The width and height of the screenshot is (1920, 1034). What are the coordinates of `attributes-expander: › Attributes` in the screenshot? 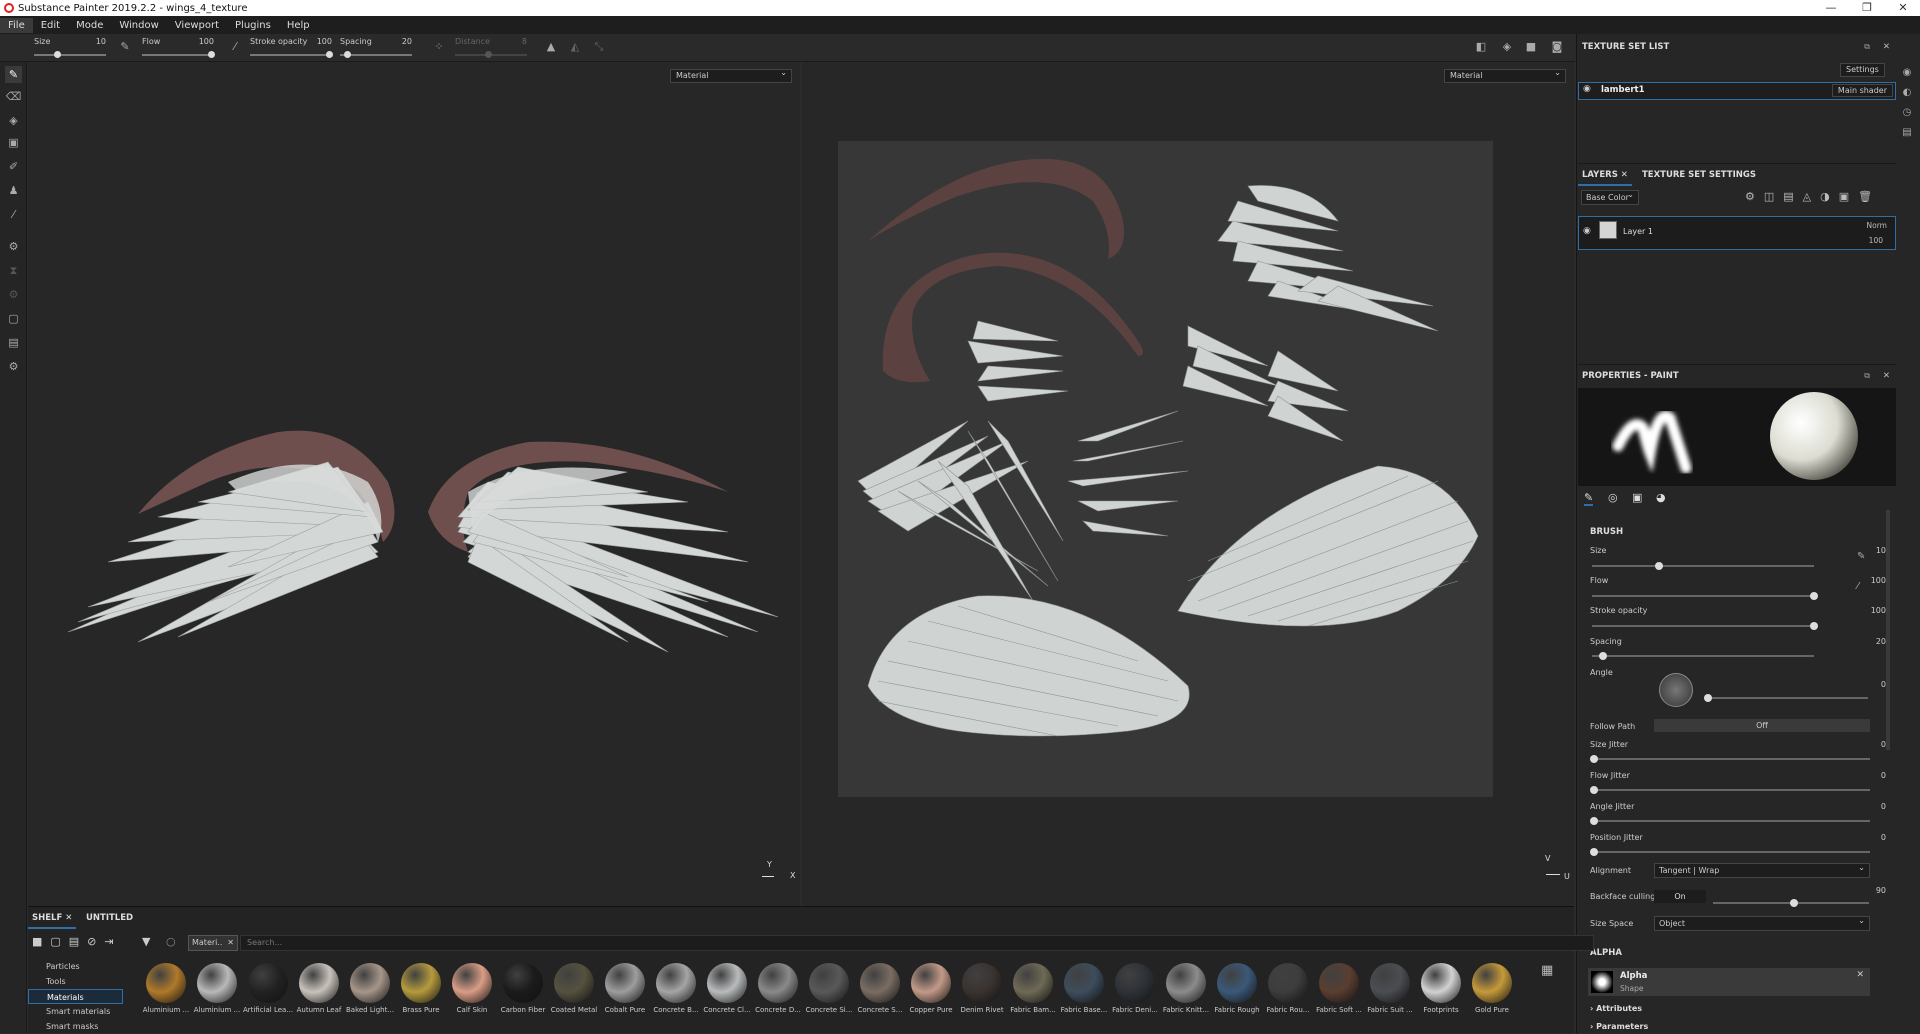 It's located at (1616, 1008).